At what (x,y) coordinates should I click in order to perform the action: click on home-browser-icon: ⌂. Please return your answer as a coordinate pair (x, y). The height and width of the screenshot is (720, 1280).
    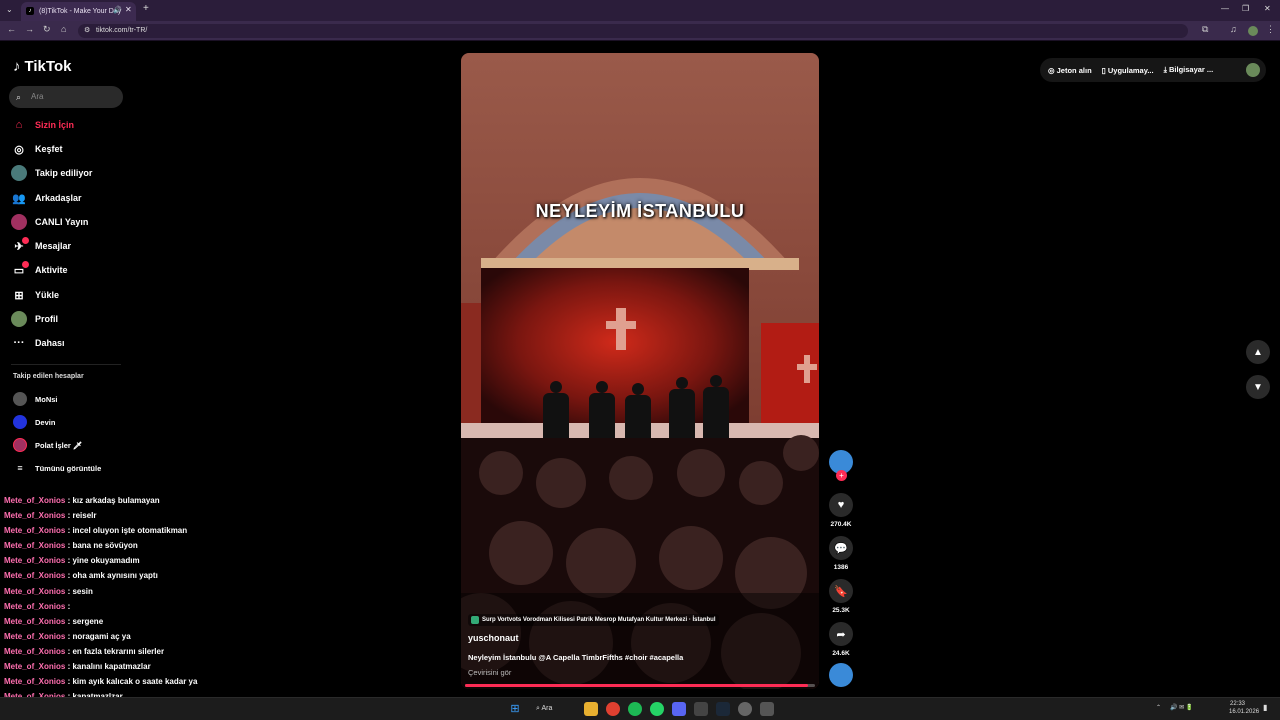
    Looking at the image, I should click on (63, 29).